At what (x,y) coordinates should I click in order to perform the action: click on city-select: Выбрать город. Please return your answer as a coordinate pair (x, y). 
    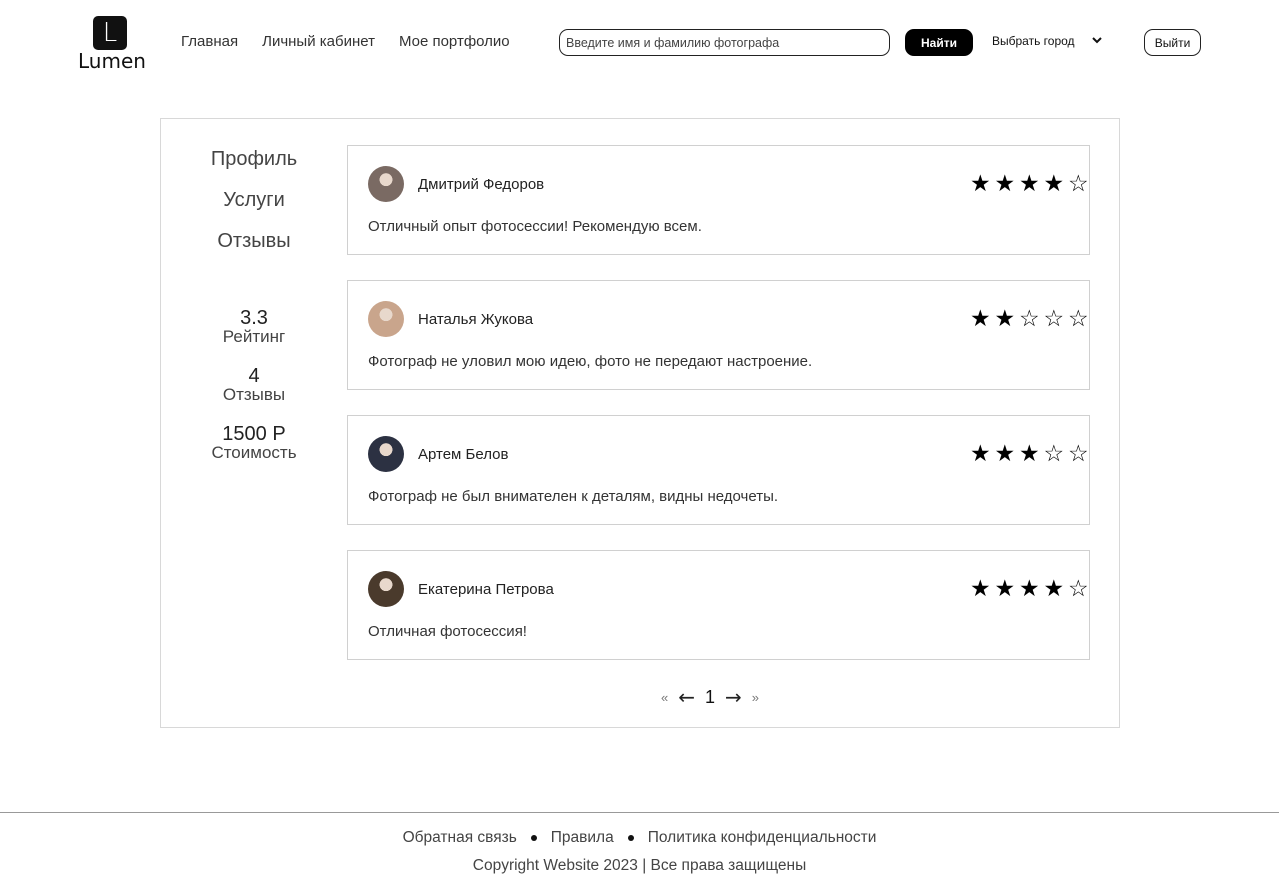
    Looking at the image, I should click on (1047, 41).